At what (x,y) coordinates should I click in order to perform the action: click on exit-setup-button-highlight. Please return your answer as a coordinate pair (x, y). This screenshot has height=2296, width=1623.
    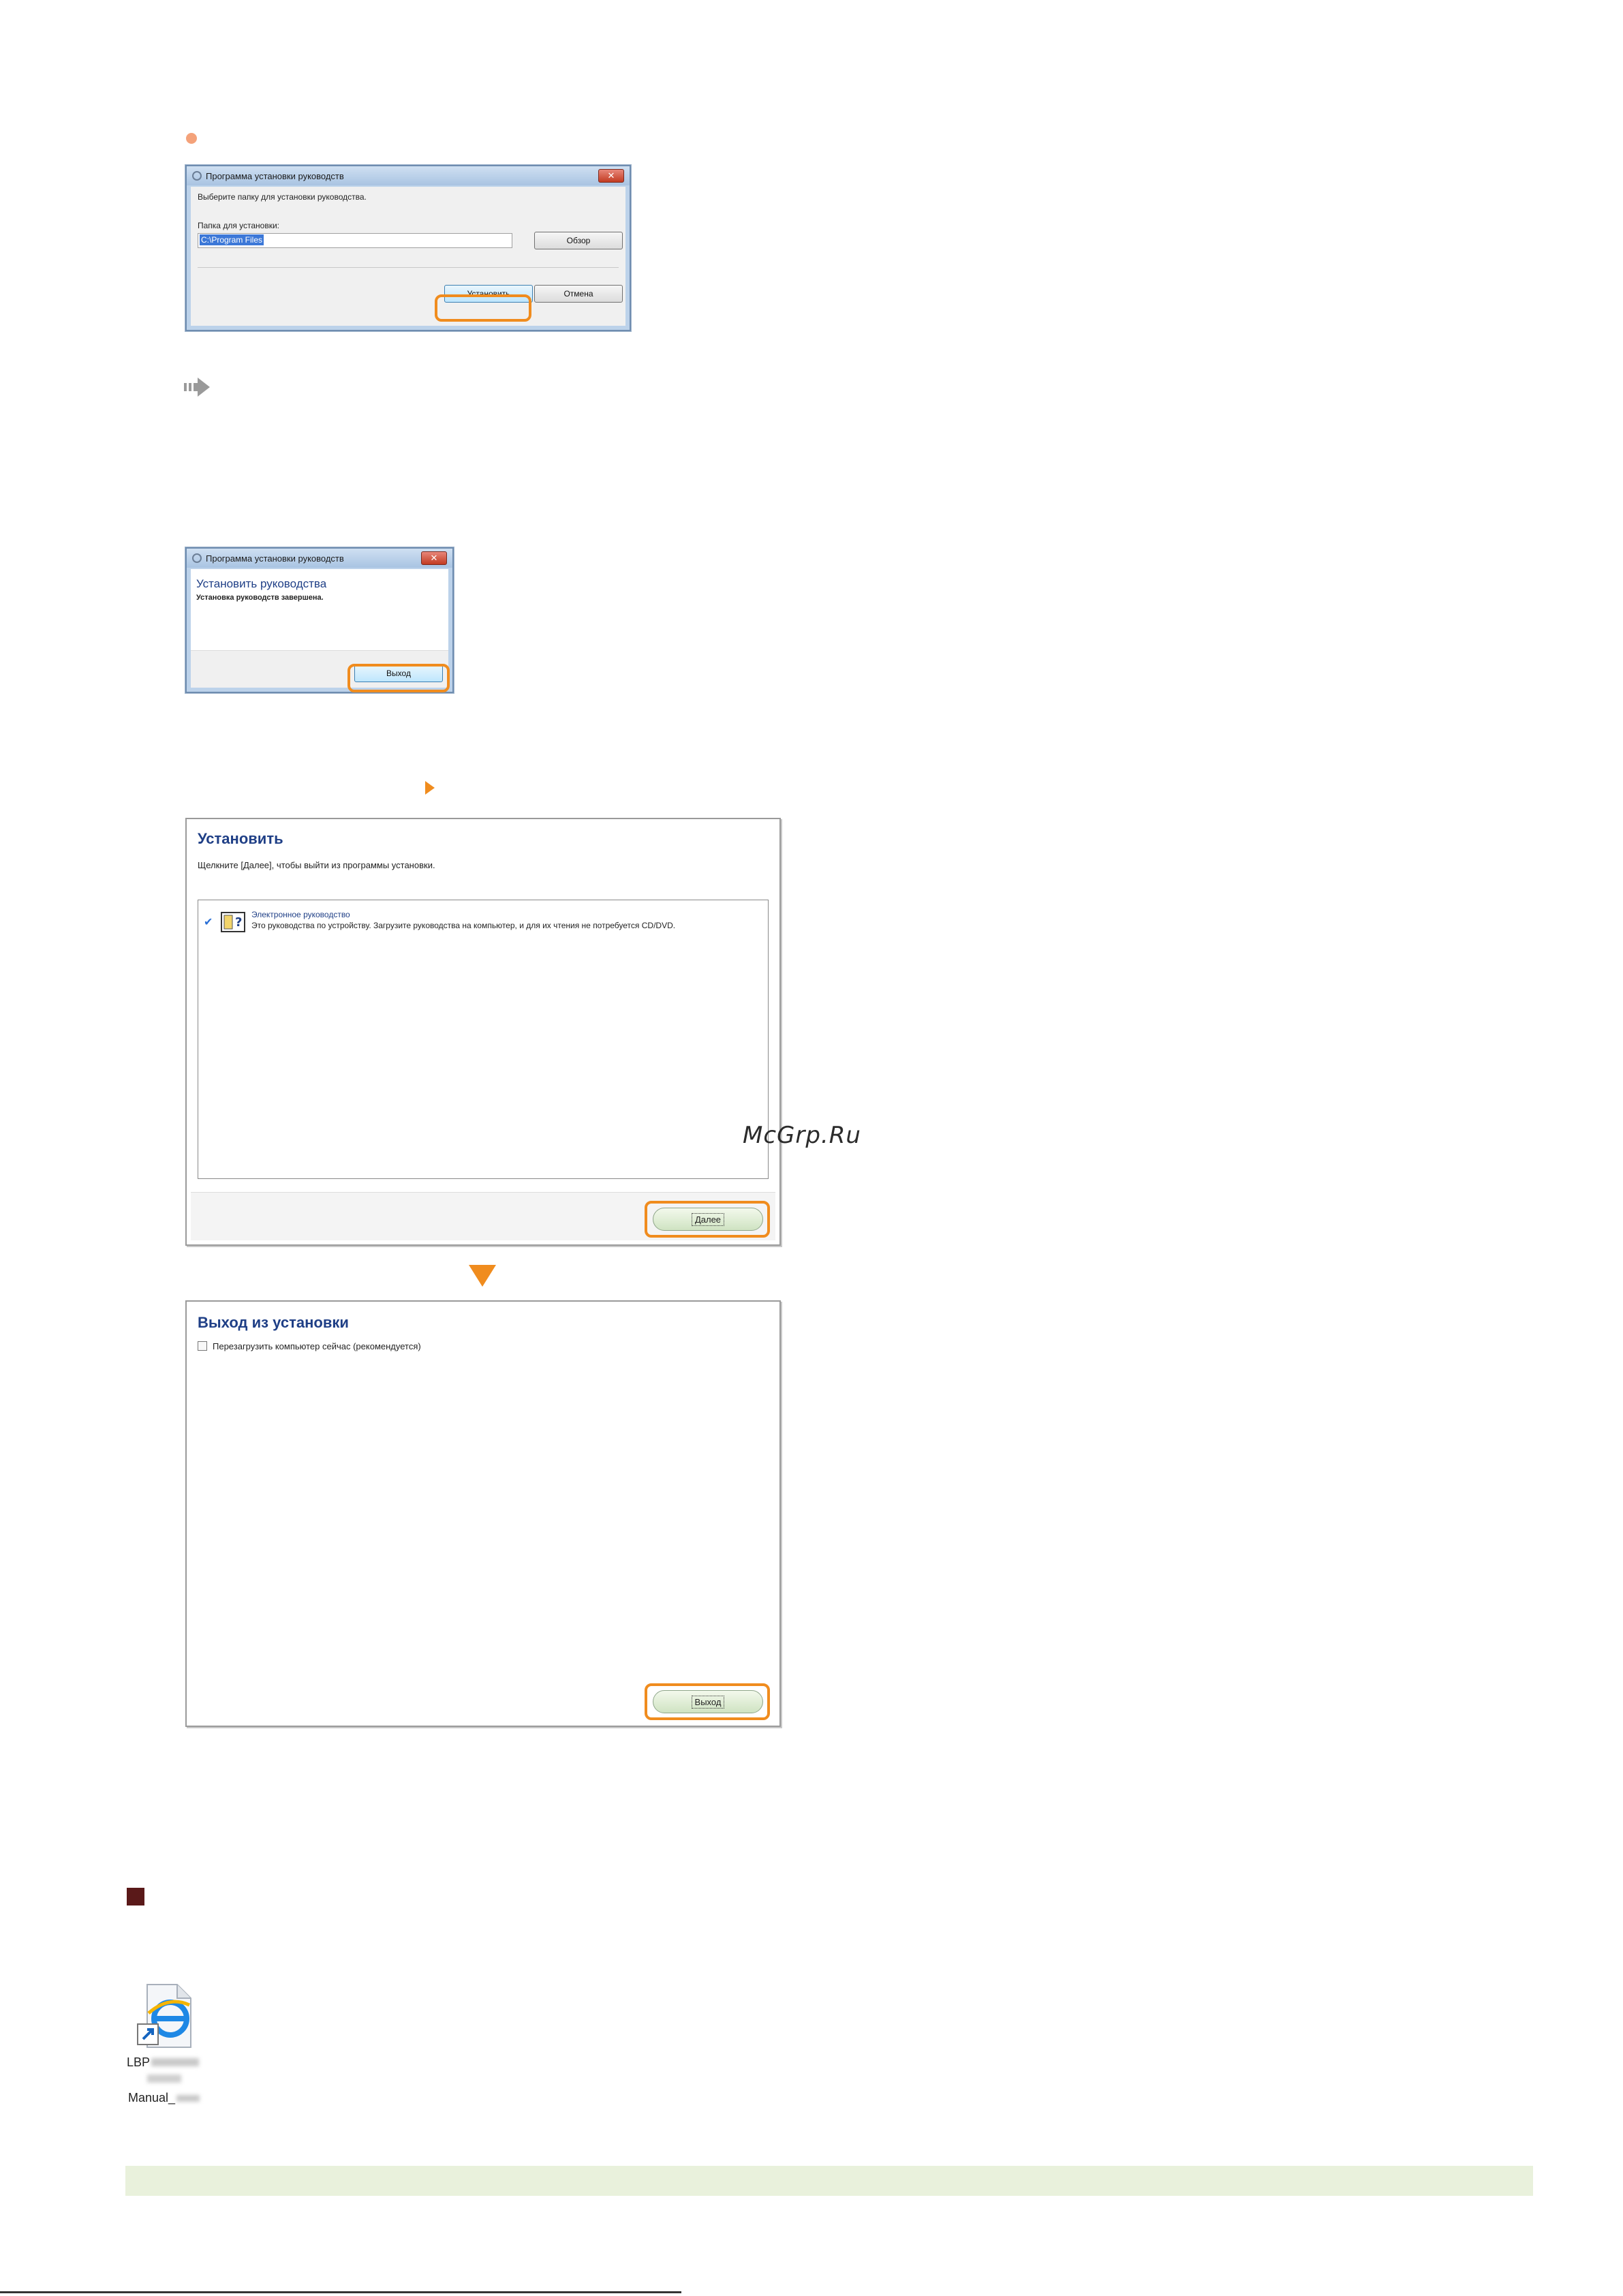
    Looking at the image, I should click on (707, 1701).